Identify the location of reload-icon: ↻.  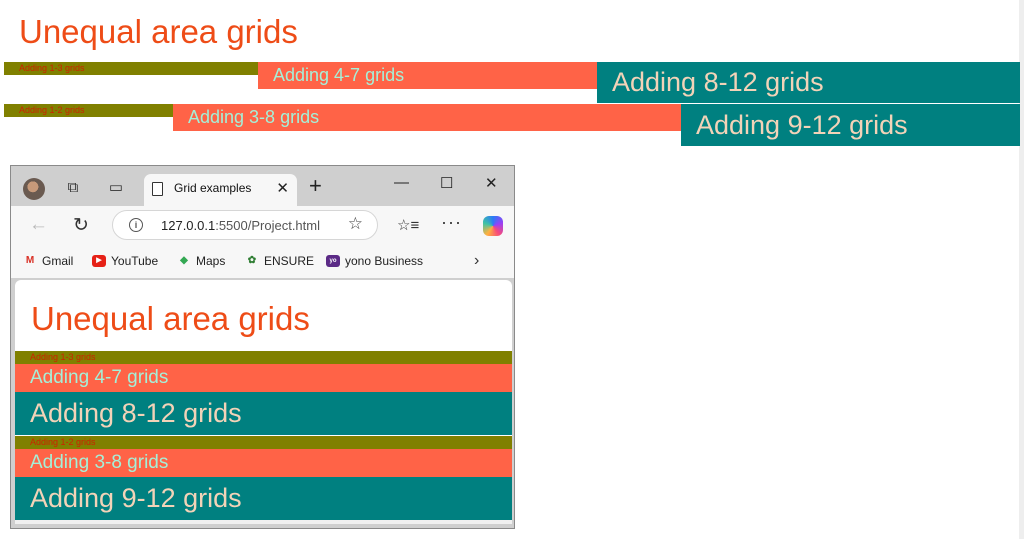
(81, 225).